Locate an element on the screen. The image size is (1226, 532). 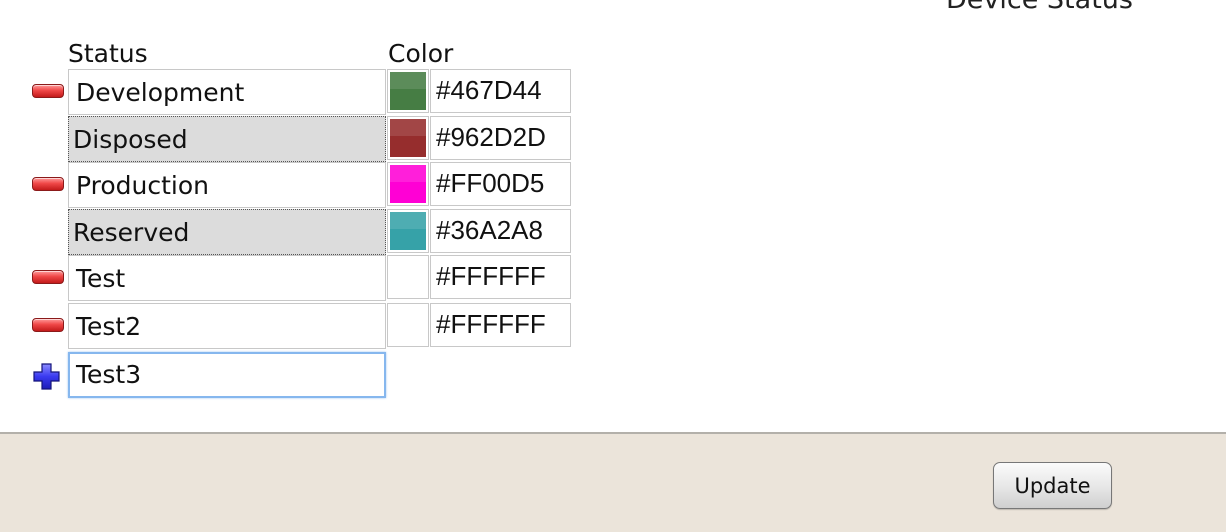
add-status-button is located at coordinates (46, 376).